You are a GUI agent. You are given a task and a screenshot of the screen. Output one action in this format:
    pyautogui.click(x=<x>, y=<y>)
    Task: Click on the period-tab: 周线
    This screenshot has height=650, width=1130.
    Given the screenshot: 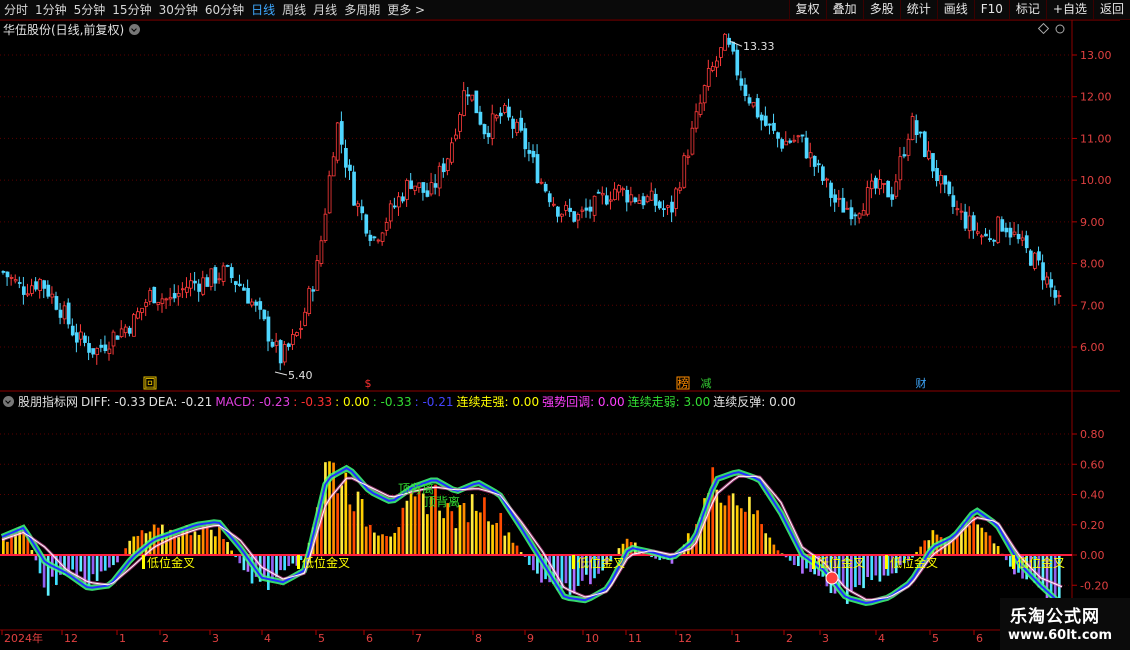 What is the action you would take?
    pyautogui.click(x=294, y=9)
    